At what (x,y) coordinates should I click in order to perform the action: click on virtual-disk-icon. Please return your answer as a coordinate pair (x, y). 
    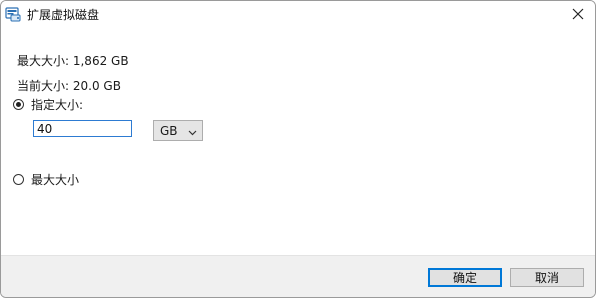
    Looking at the image, I should click on (13, 14).